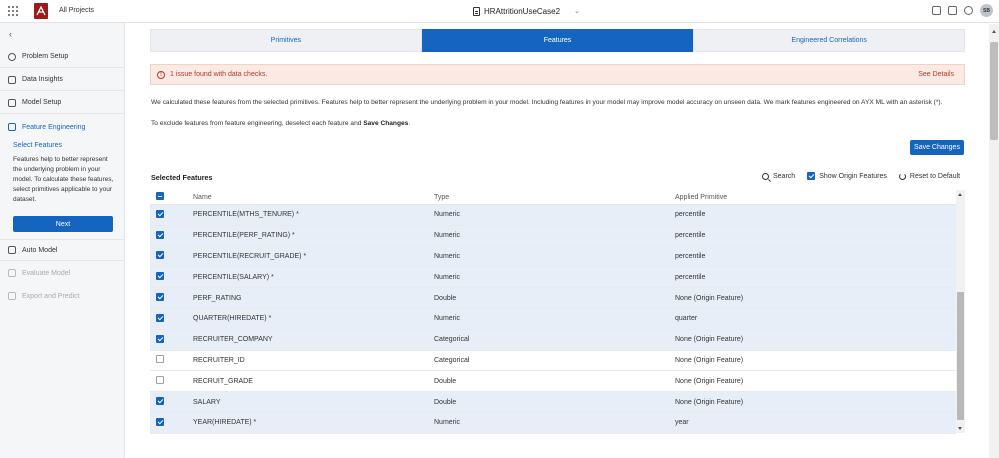 The image size is (999, 458). Describe the element at coordinates (811, 176) in the screenshot. I see `show-origin-checkbox` at that location.